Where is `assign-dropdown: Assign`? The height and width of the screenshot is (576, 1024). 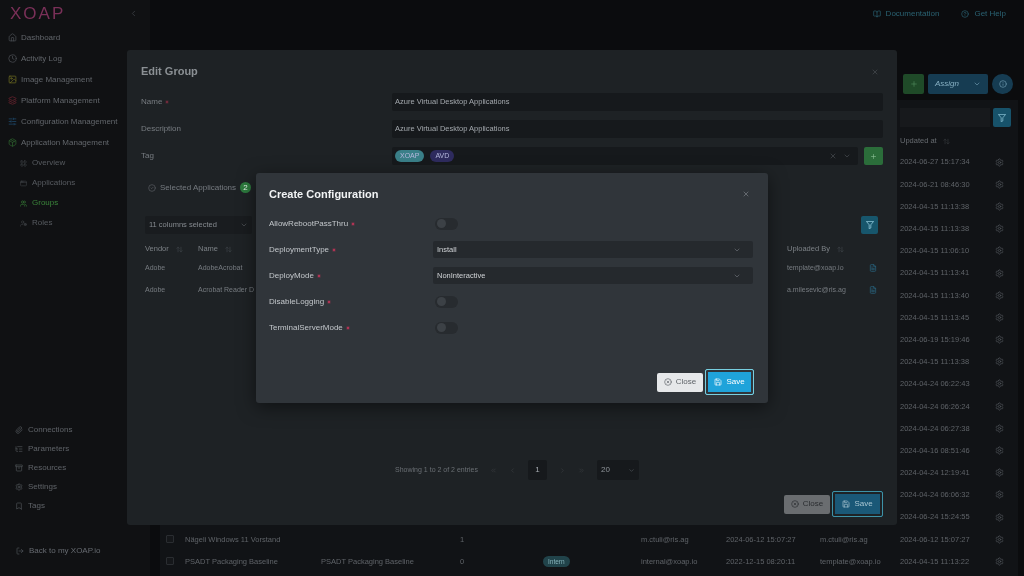
assign-dropdown: Assign is located at coordinates (958, 84).